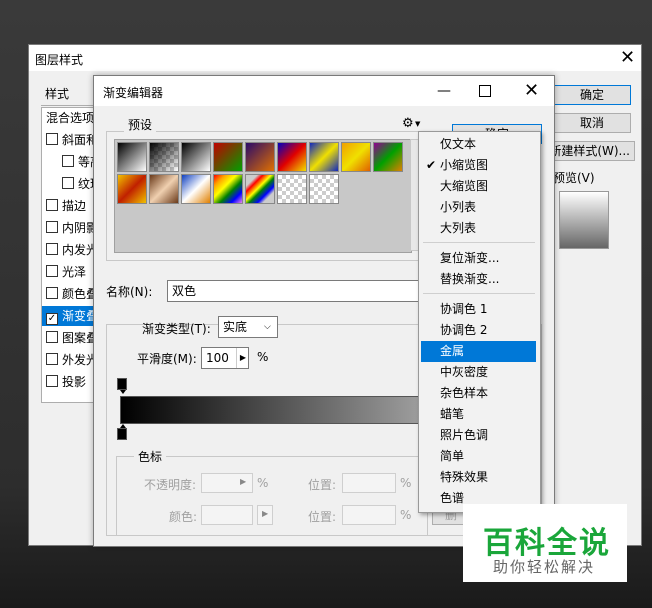 The width and height of the screenshot is (652, 608). I want to click on menu-item-color-harmonies-1: 协调色 1, so click(478, 309).